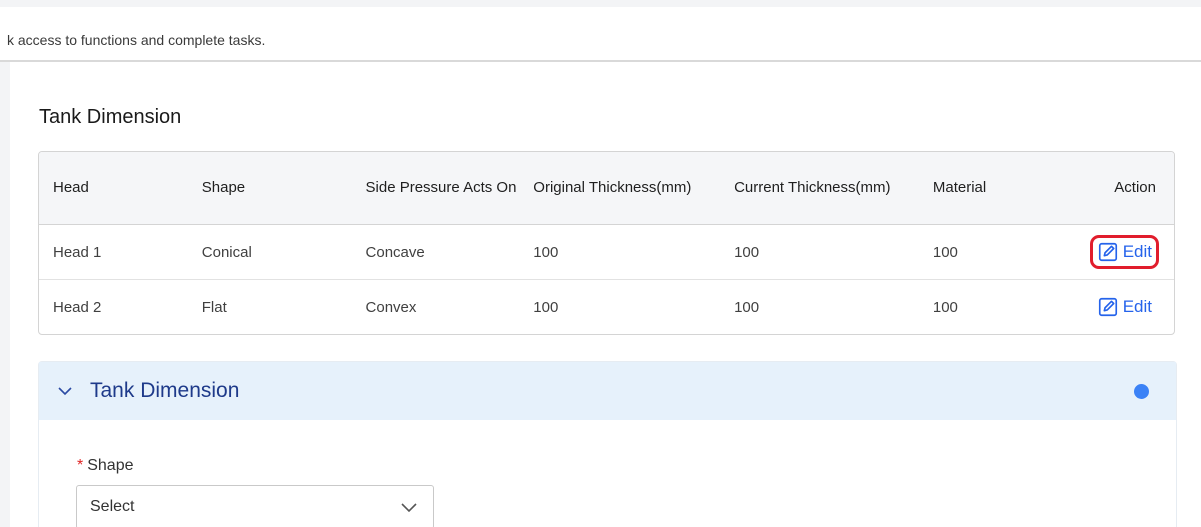 This screenshot has width=1201, height=527. What do you see at coordinates (998, 188) in the screenshot?
I see `col-header-material: Material` at bounding box center [998, 188].